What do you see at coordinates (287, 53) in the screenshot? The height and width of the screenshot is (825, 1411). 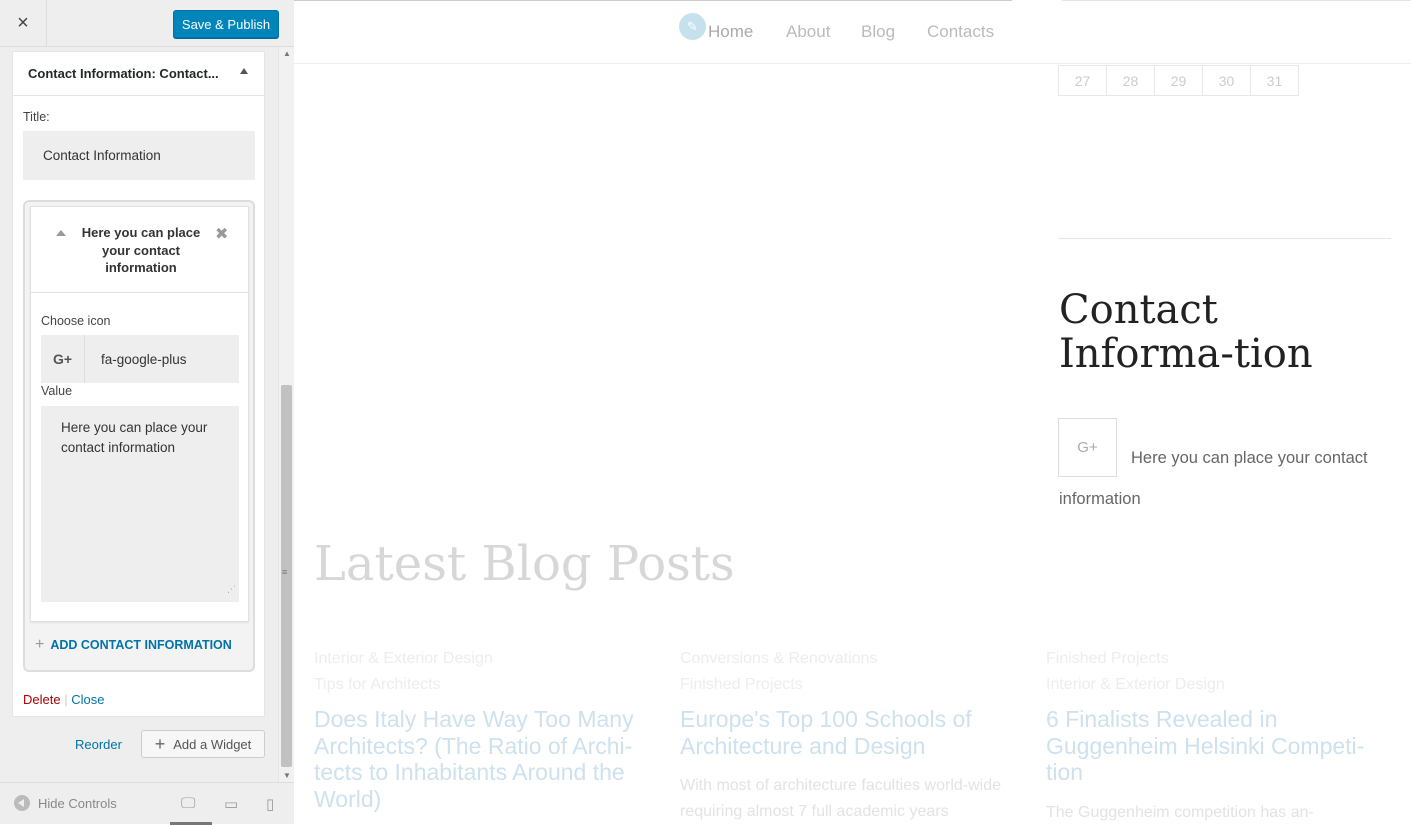 I see `scroll-up-arrow-icon: ▲` at bounding box center [287, 53].